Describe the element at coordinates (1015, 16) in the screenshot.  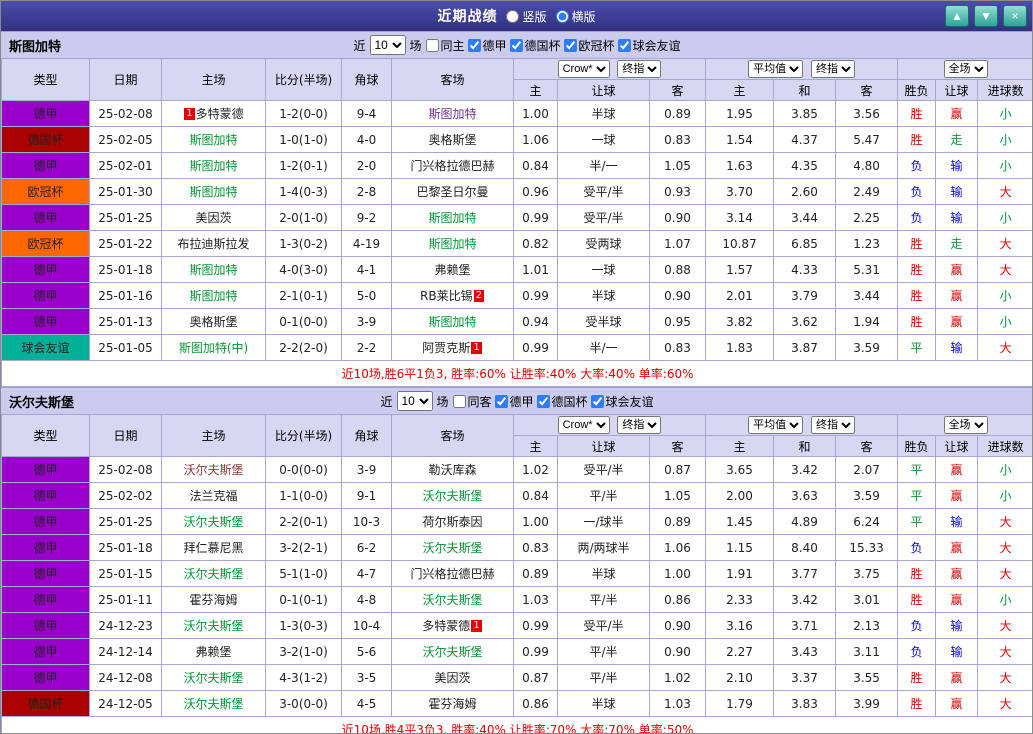
I see `close-button: ×` at that location.